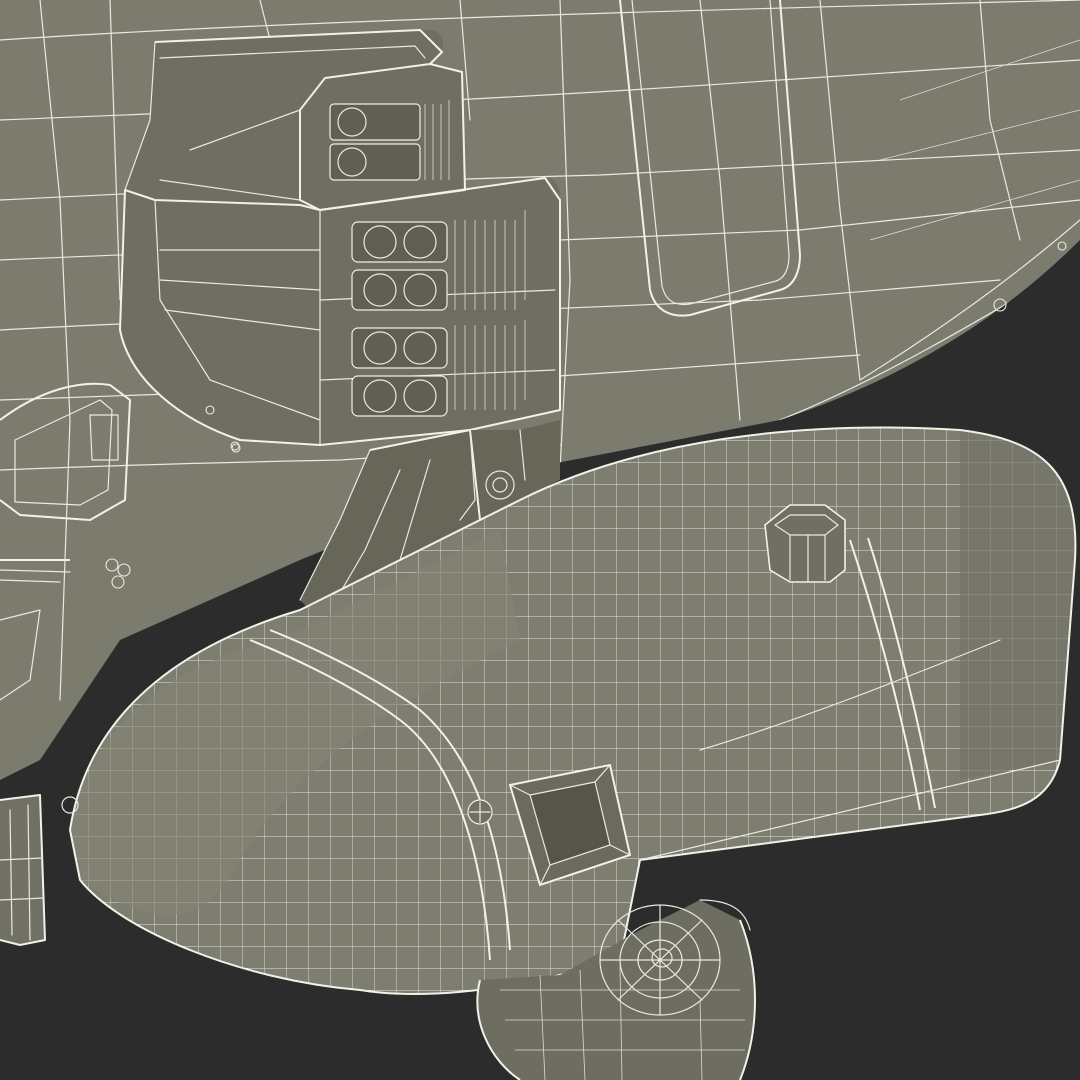 The image size is (1080, 1080). Describe the element at coordinates (805, 543) in the screenshot. I see `fuel-cap` at that location.